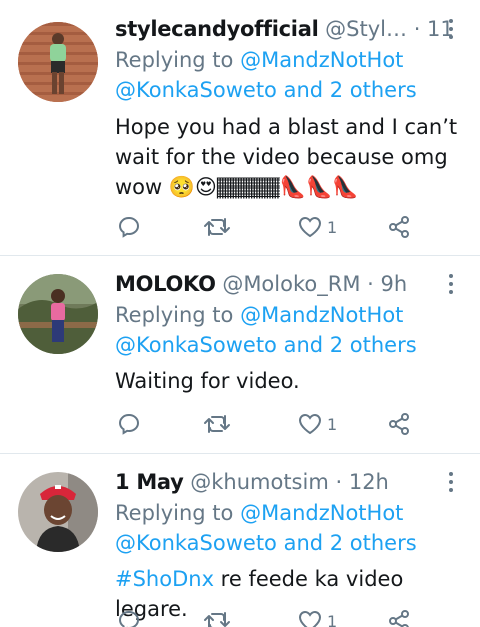  Describe the element at coordinates (217, 29) in the screenshot. I see `display-name: stylecandyofficial` at that location.